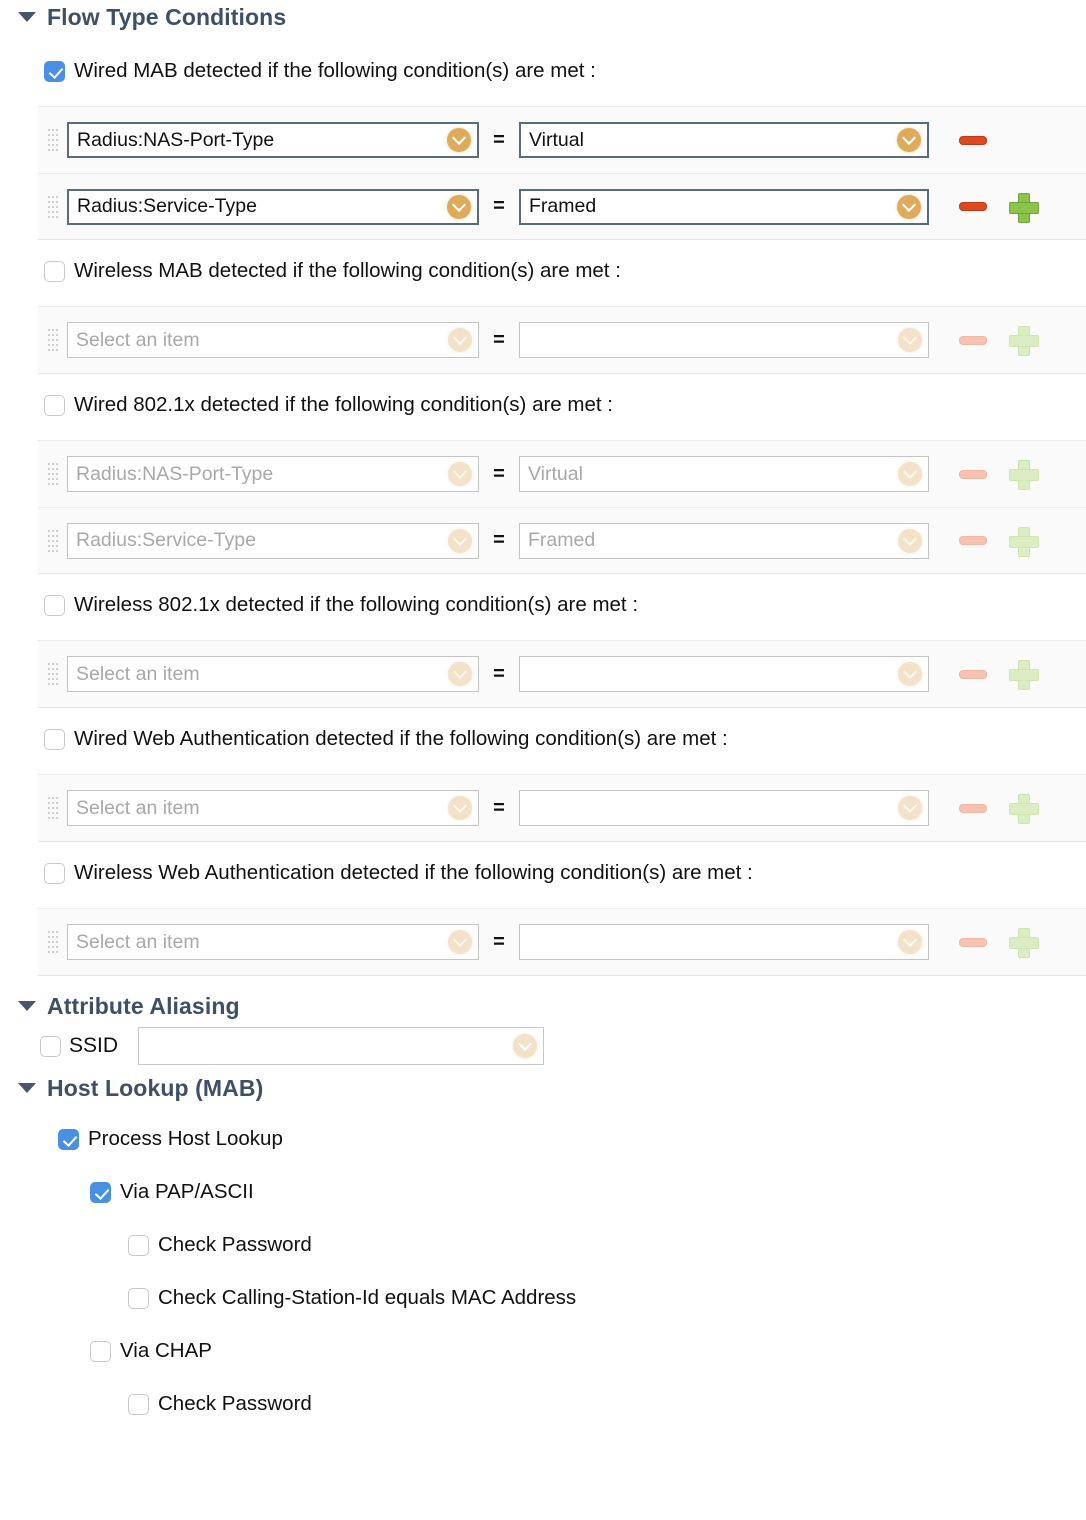 Image resolution: width=1086 pixels, height=1520 pixels. I want to click on host-lookup-item-label: Via PAP/ASCII, so click(187, 1191).